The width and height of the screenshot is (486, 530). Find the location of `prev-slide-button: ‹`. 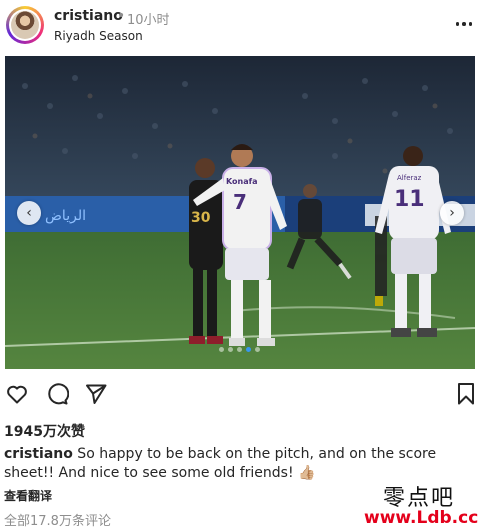

prev-slide-button: ‹ is located at coordinates (29, 213).